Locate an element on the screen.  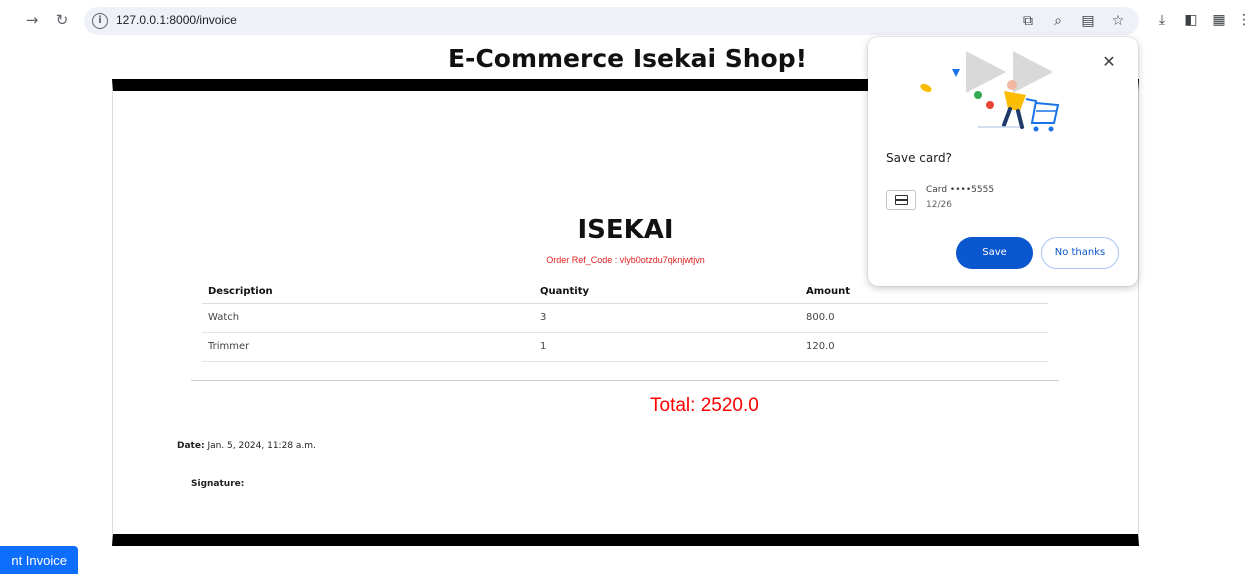
invoice-date: Date: Jan. 5, 2024, 11:28 a.m. is located at coordinates (246, 446).